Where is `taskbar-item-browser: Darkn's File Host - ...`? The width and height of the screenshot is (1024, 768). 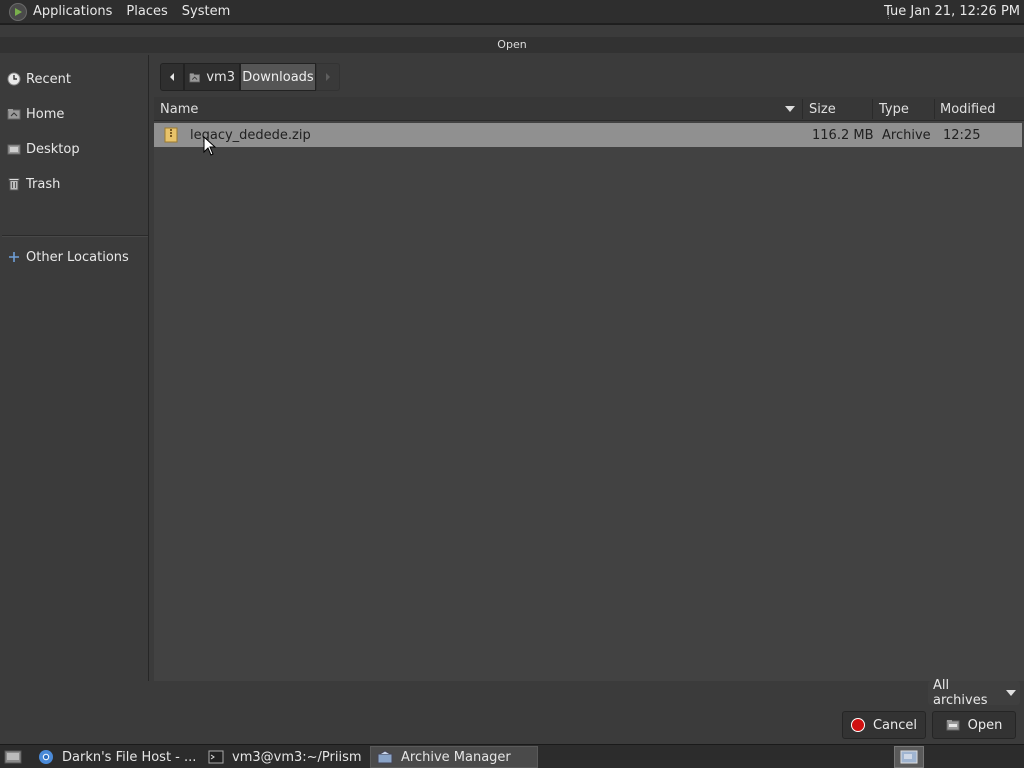
taskbar-item-browser: Darkn's File Host - ... is located at coordinates (116, 757).